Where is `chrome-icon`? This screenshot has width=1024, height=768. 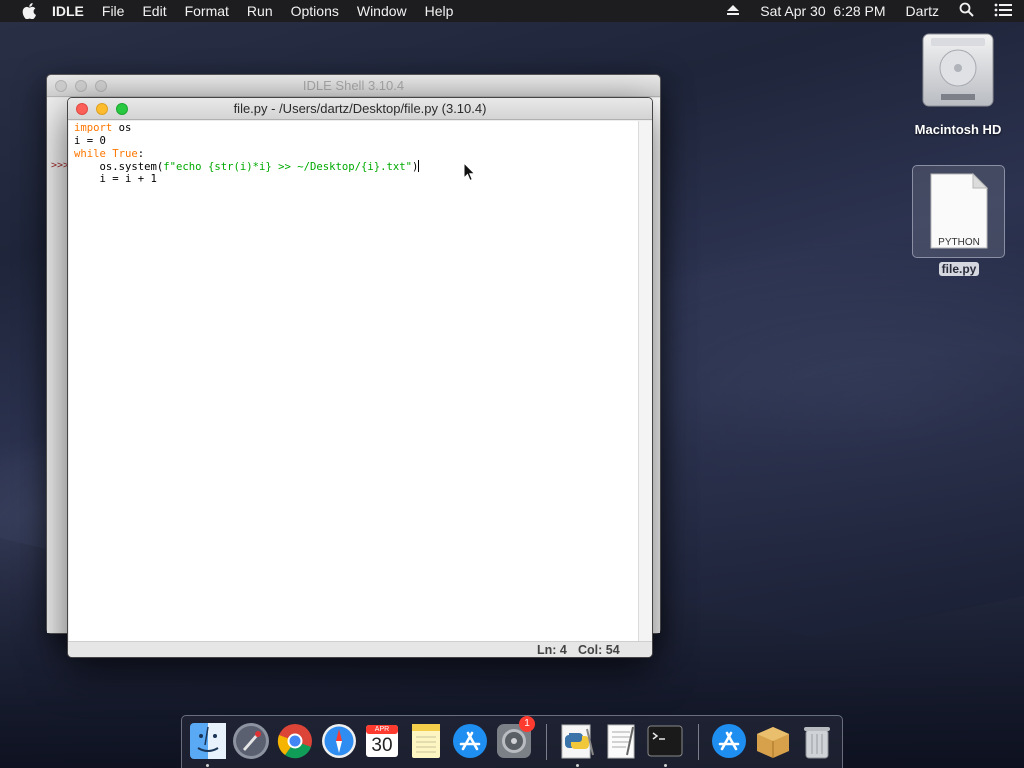
chrome-icon is located at coordinates (295, 741).